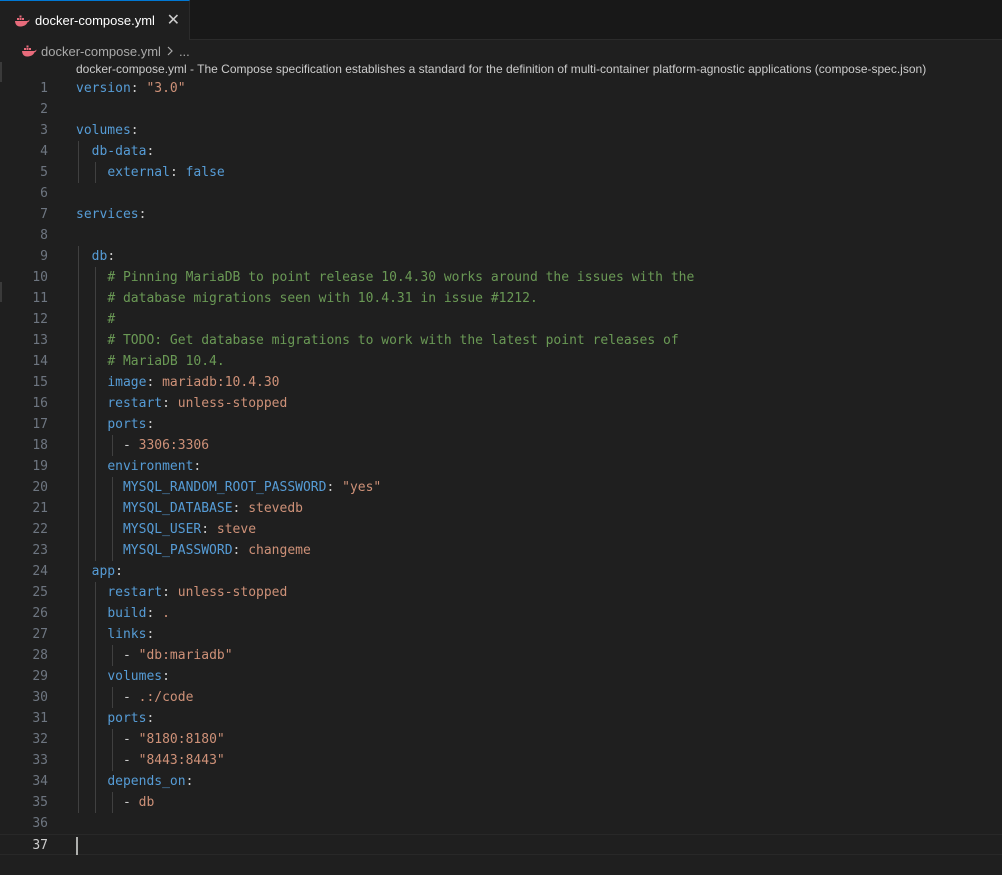 This screenshot has width=1002, height=875. What do you see at coordinates (501, 550) in the screenshot?
I see `code-line: 23 MYSQL_PASSWORD: changeme` at bounding box center [501, 550].